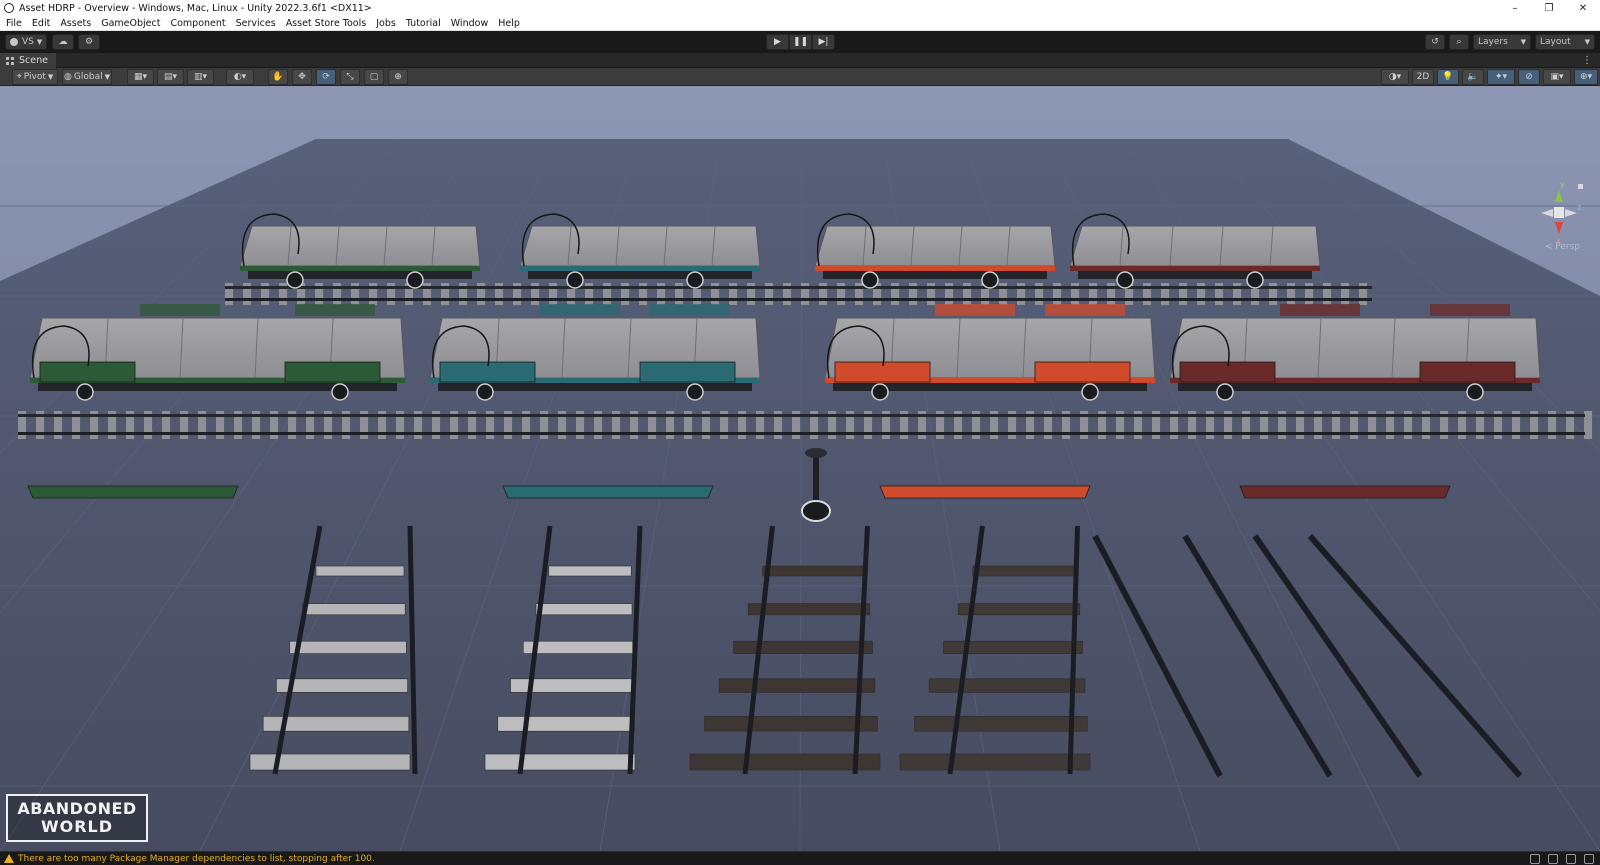 This screenshot has height=865, width=1600. What do you see at coordinates (1580, 186) in the screenshot?
I see `lock-icon` at bounding box center [1580, 186].